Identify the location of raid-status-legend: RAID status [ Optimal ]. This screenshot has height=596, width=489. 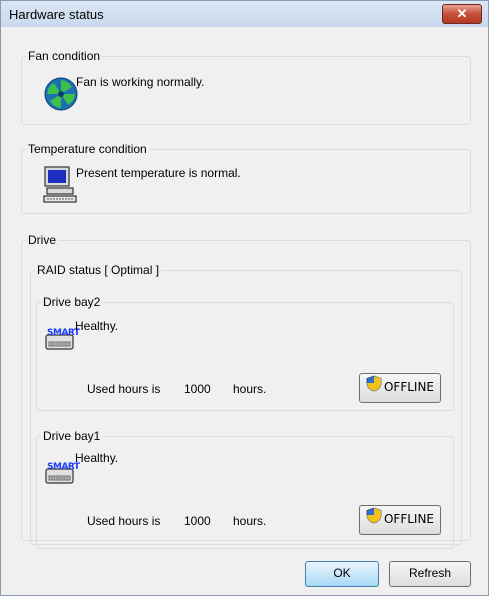
(98, 270).